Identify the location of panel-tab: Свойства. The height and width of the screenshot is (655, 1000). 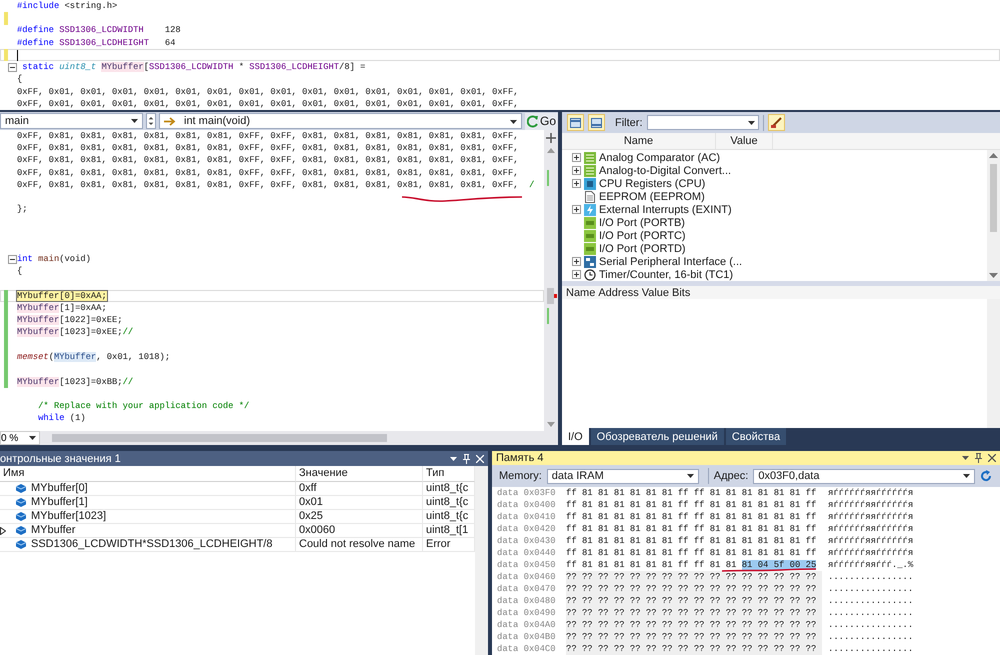
(756, 436).